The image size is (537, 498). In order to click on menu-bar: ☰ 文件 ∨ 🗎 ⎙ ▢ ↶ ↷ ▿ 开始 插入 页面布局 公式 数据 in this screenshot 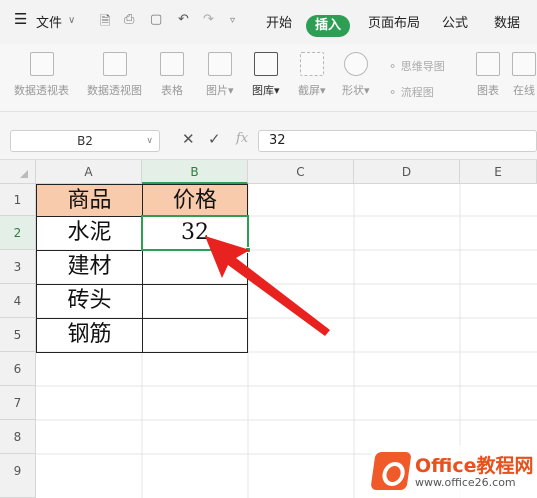, I will do `click(268, 22)`.